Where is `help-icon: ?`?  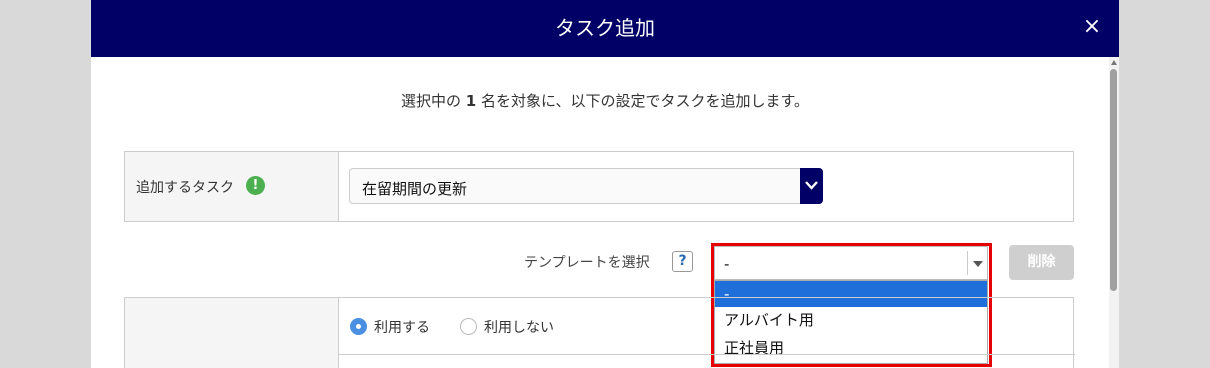 help-icon: ? is located at coordinates (682, 261).